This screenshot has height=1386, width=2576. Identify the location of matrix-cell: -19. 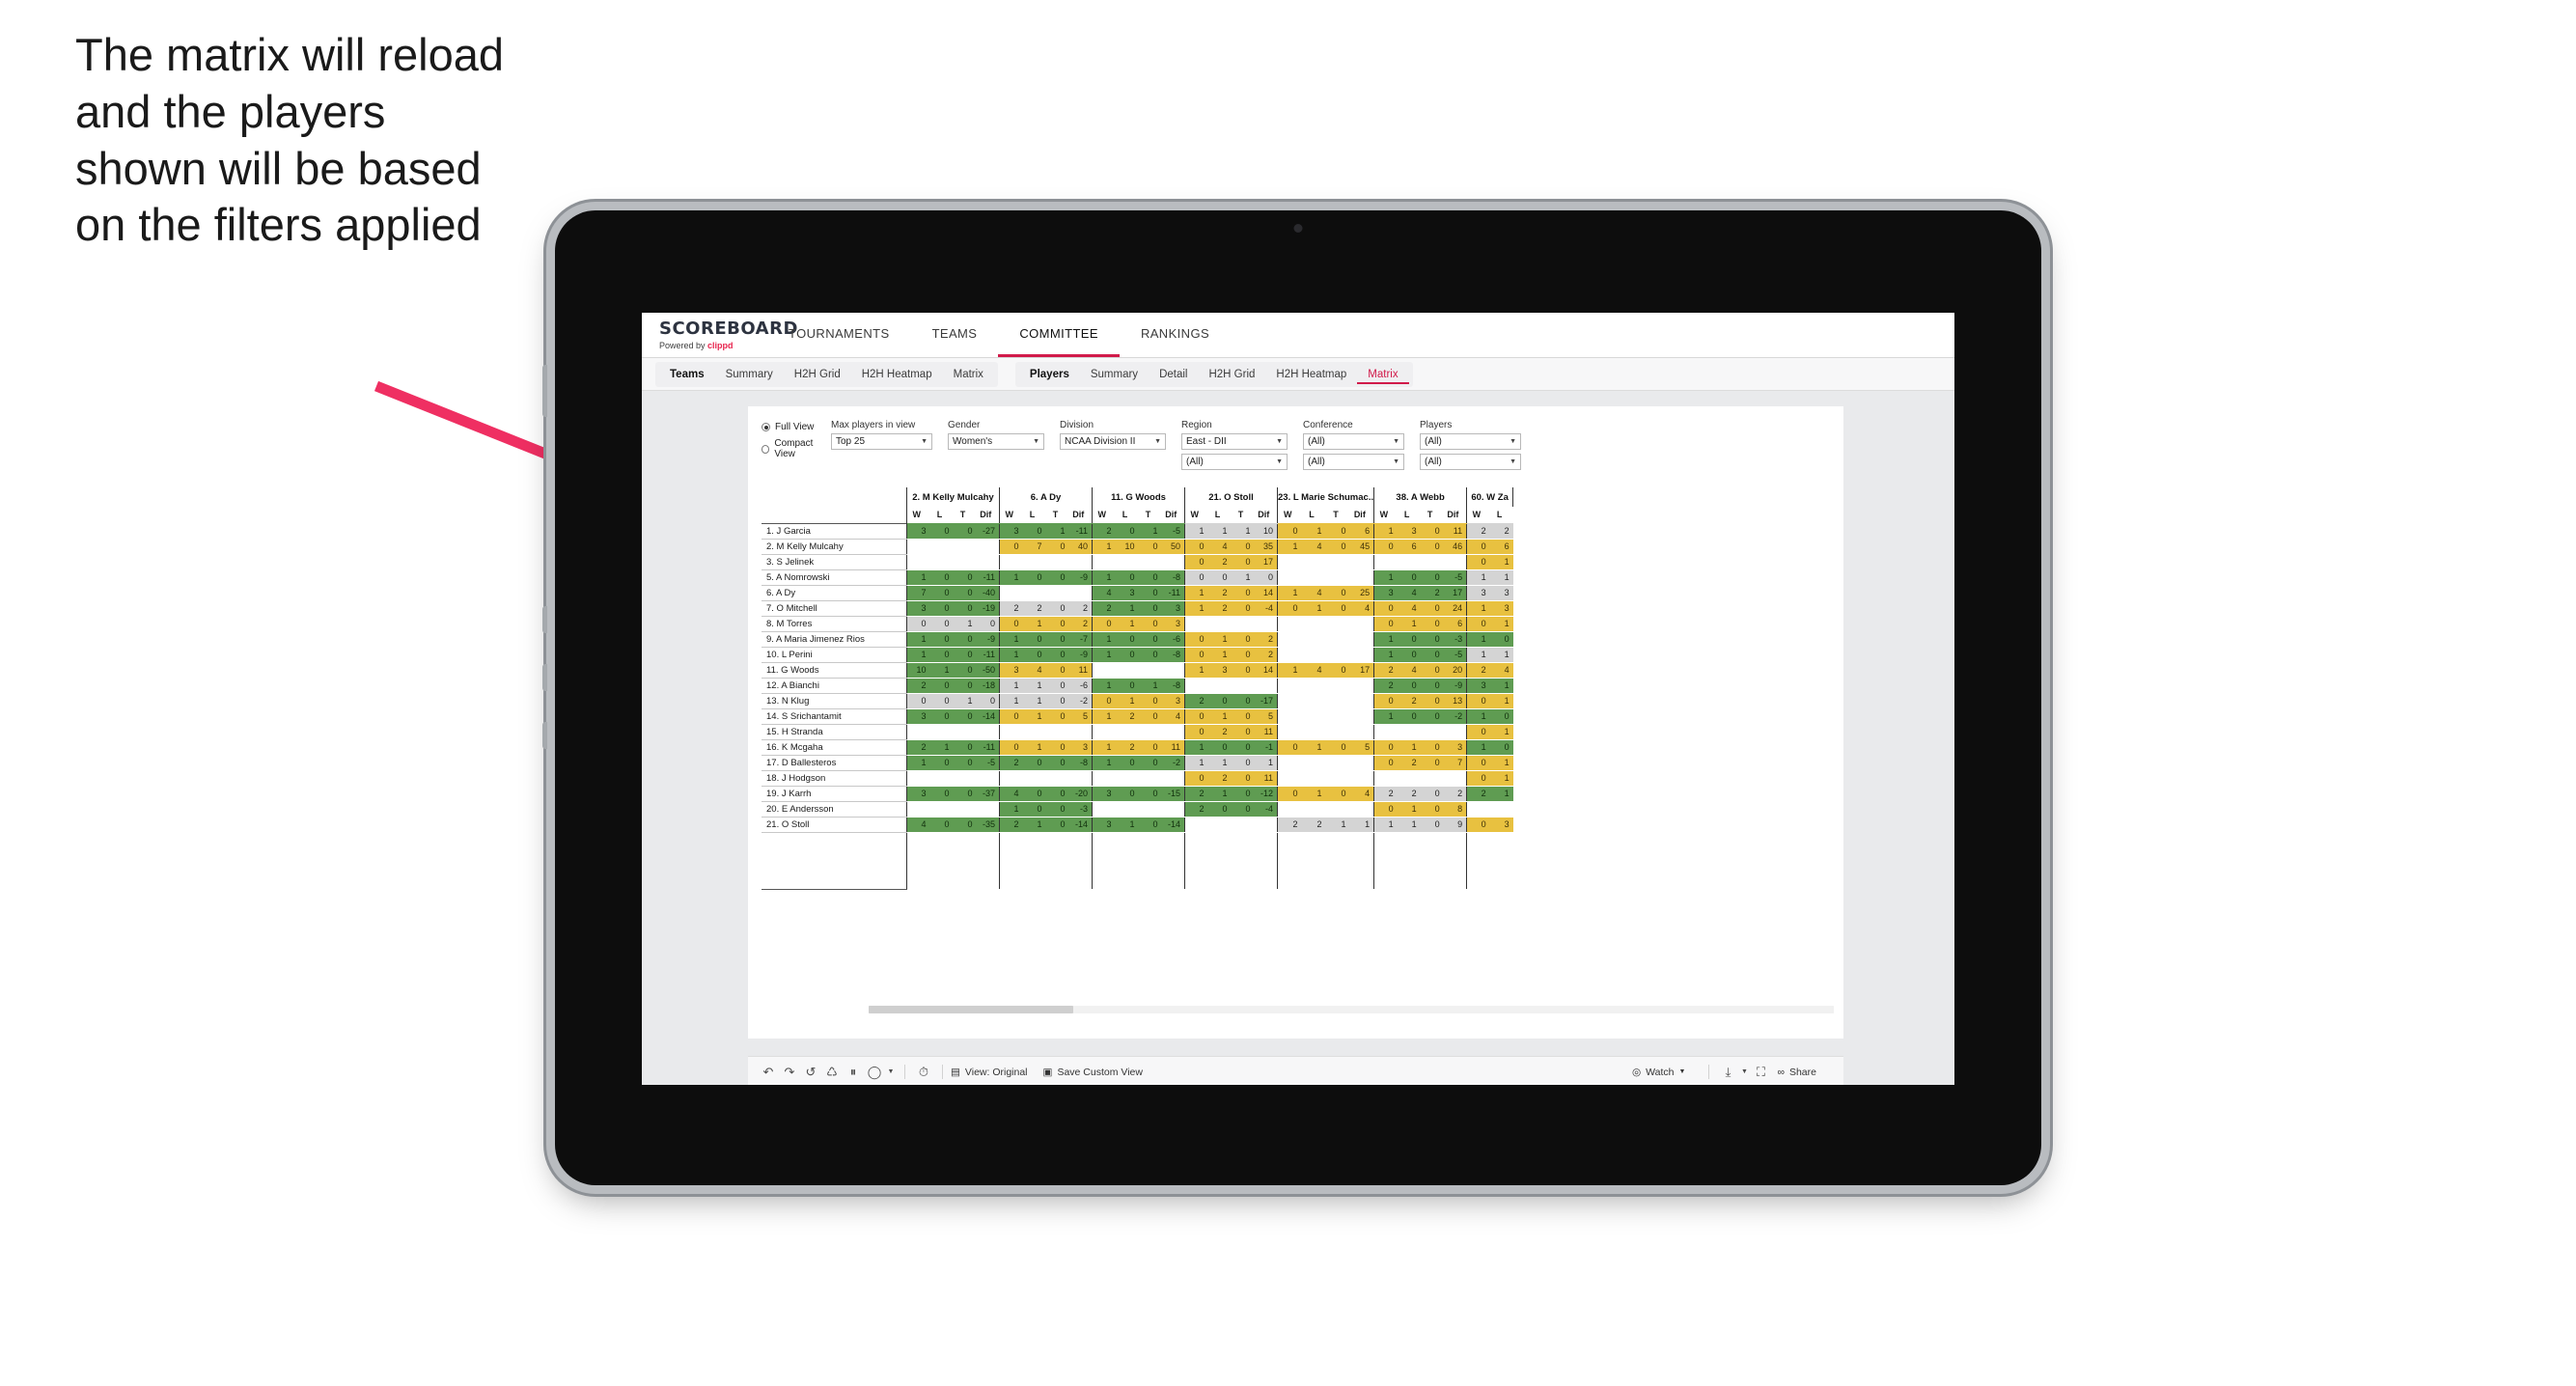
(988, 608).